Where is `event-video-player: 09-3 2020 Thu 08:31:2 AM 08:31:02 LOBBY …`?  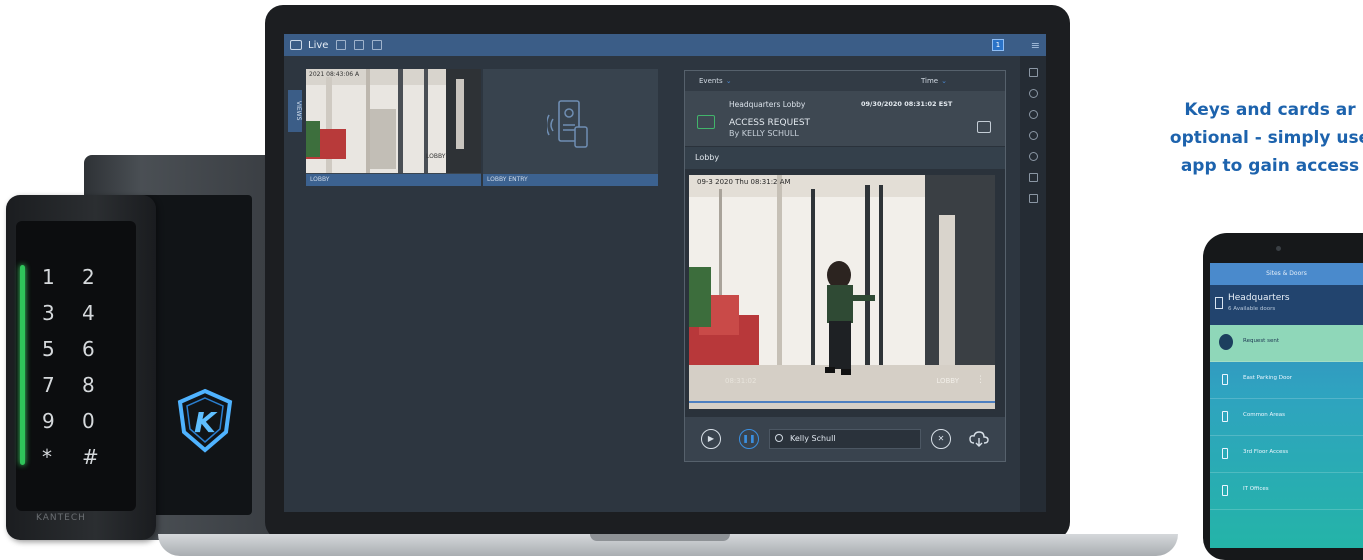 event-video-player: 09-3 2020 Thu 08:31:2 AM 08:31:02 LOBBY … is located at coordinates (842, 292).